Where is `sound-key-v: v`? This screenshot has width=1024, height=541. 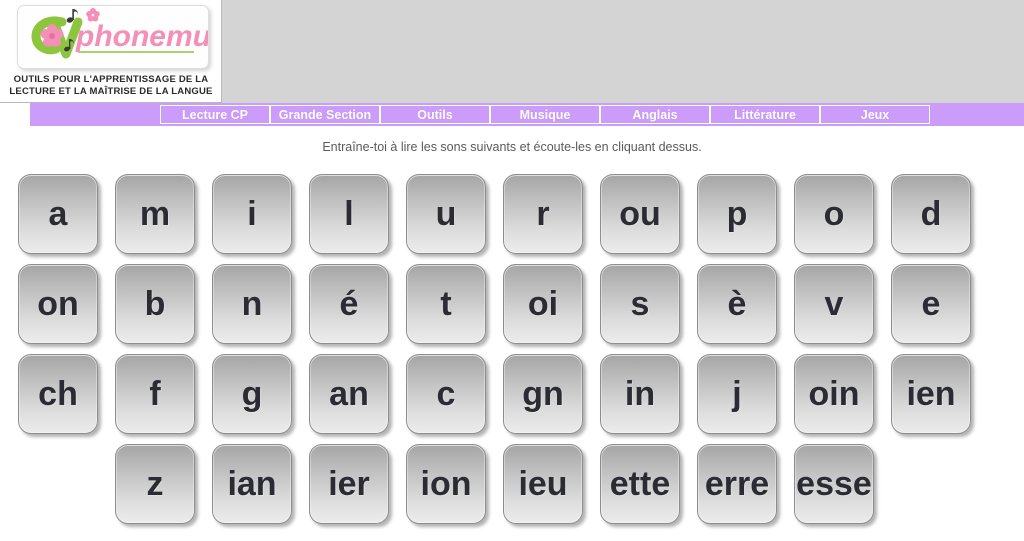
sound-key-v: v is located at coordinates (834, 304).